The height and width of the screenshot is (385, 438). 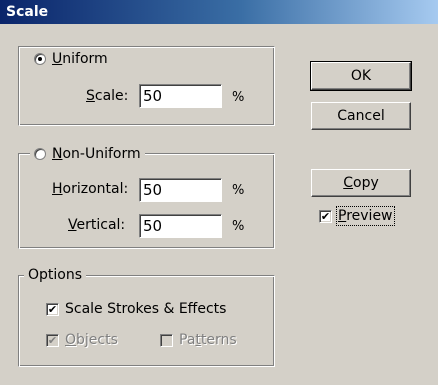 I want to click on scale-unit: %, so click(x=238, y=97).